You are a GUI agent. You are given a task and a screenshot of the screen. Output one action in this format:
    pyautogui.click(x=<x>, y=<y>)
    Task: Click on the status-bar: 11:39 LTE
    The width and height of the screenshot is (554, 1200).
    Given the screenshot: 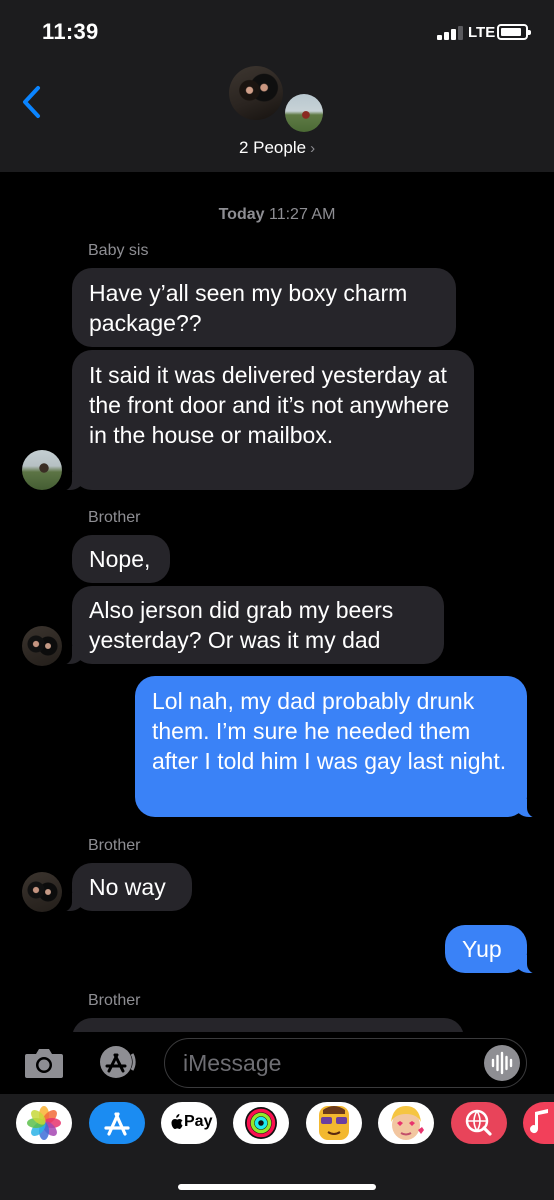 What is the action you would take?
    pyautogui.click(x=277, y=30)
    